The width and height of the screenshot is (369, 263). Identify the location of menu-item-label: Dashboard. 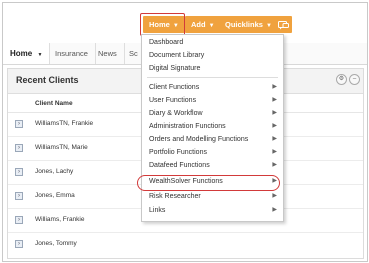
(166, 42).